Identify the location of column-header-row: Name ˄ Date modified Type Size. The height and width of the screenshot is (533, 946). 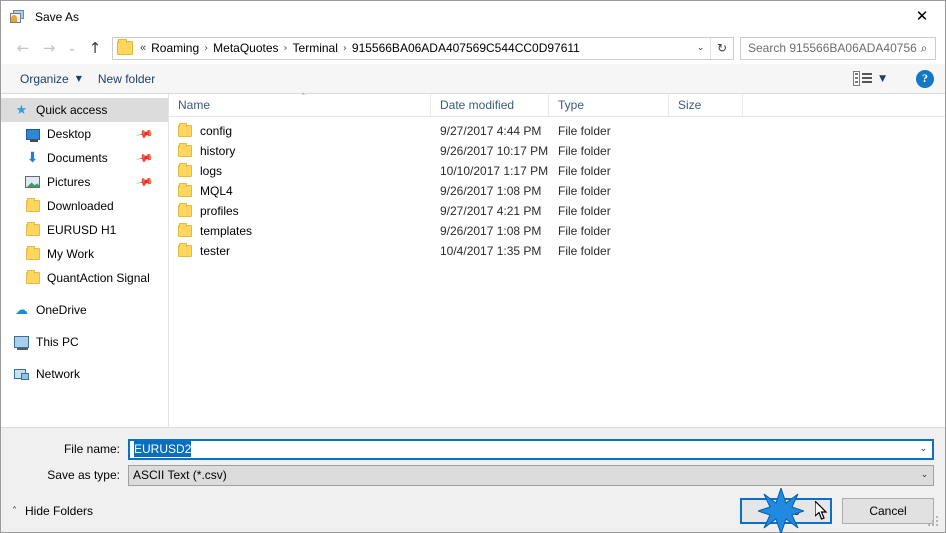
(557, 105).